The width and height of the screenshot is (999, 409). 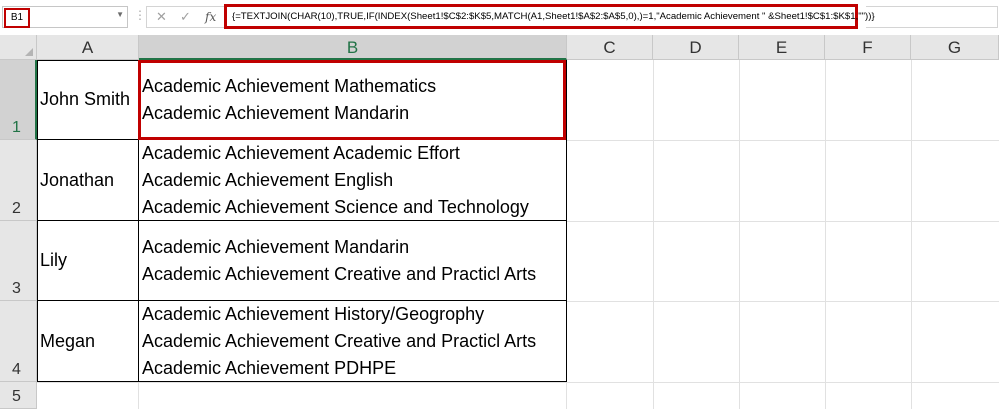 What do you see at coordinates (18, 47) in the screenshot?
I see `select-all-button` at bounding box center [18, 47].